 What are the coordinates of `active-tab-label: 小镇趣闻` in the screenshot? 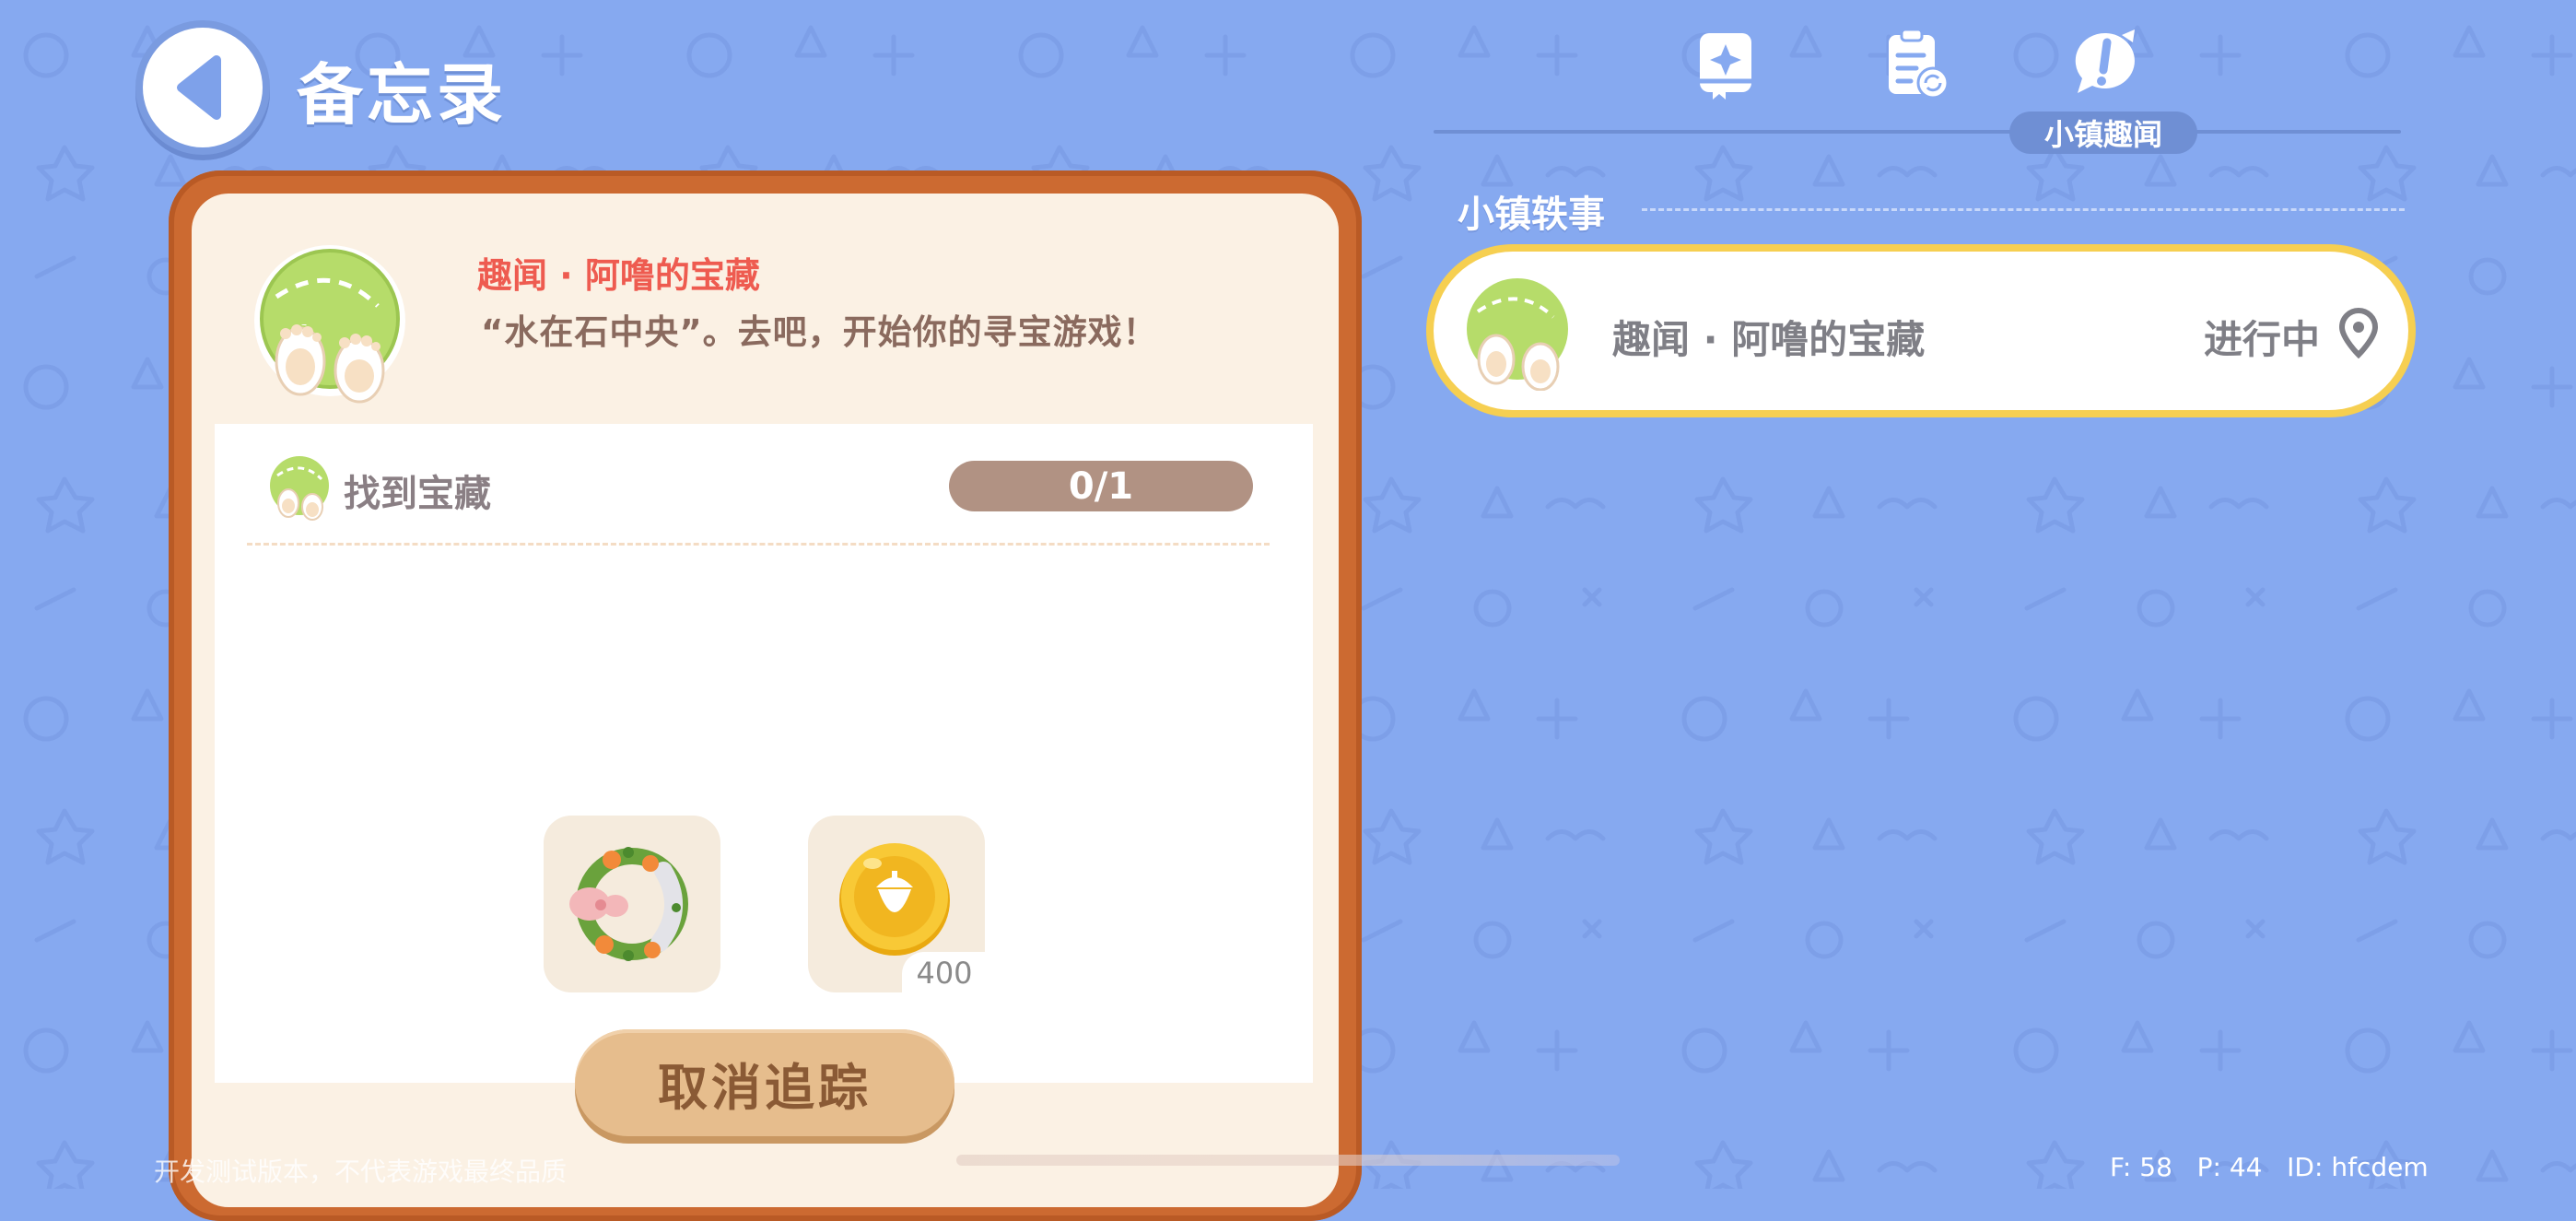 It's located at (2103, 133).